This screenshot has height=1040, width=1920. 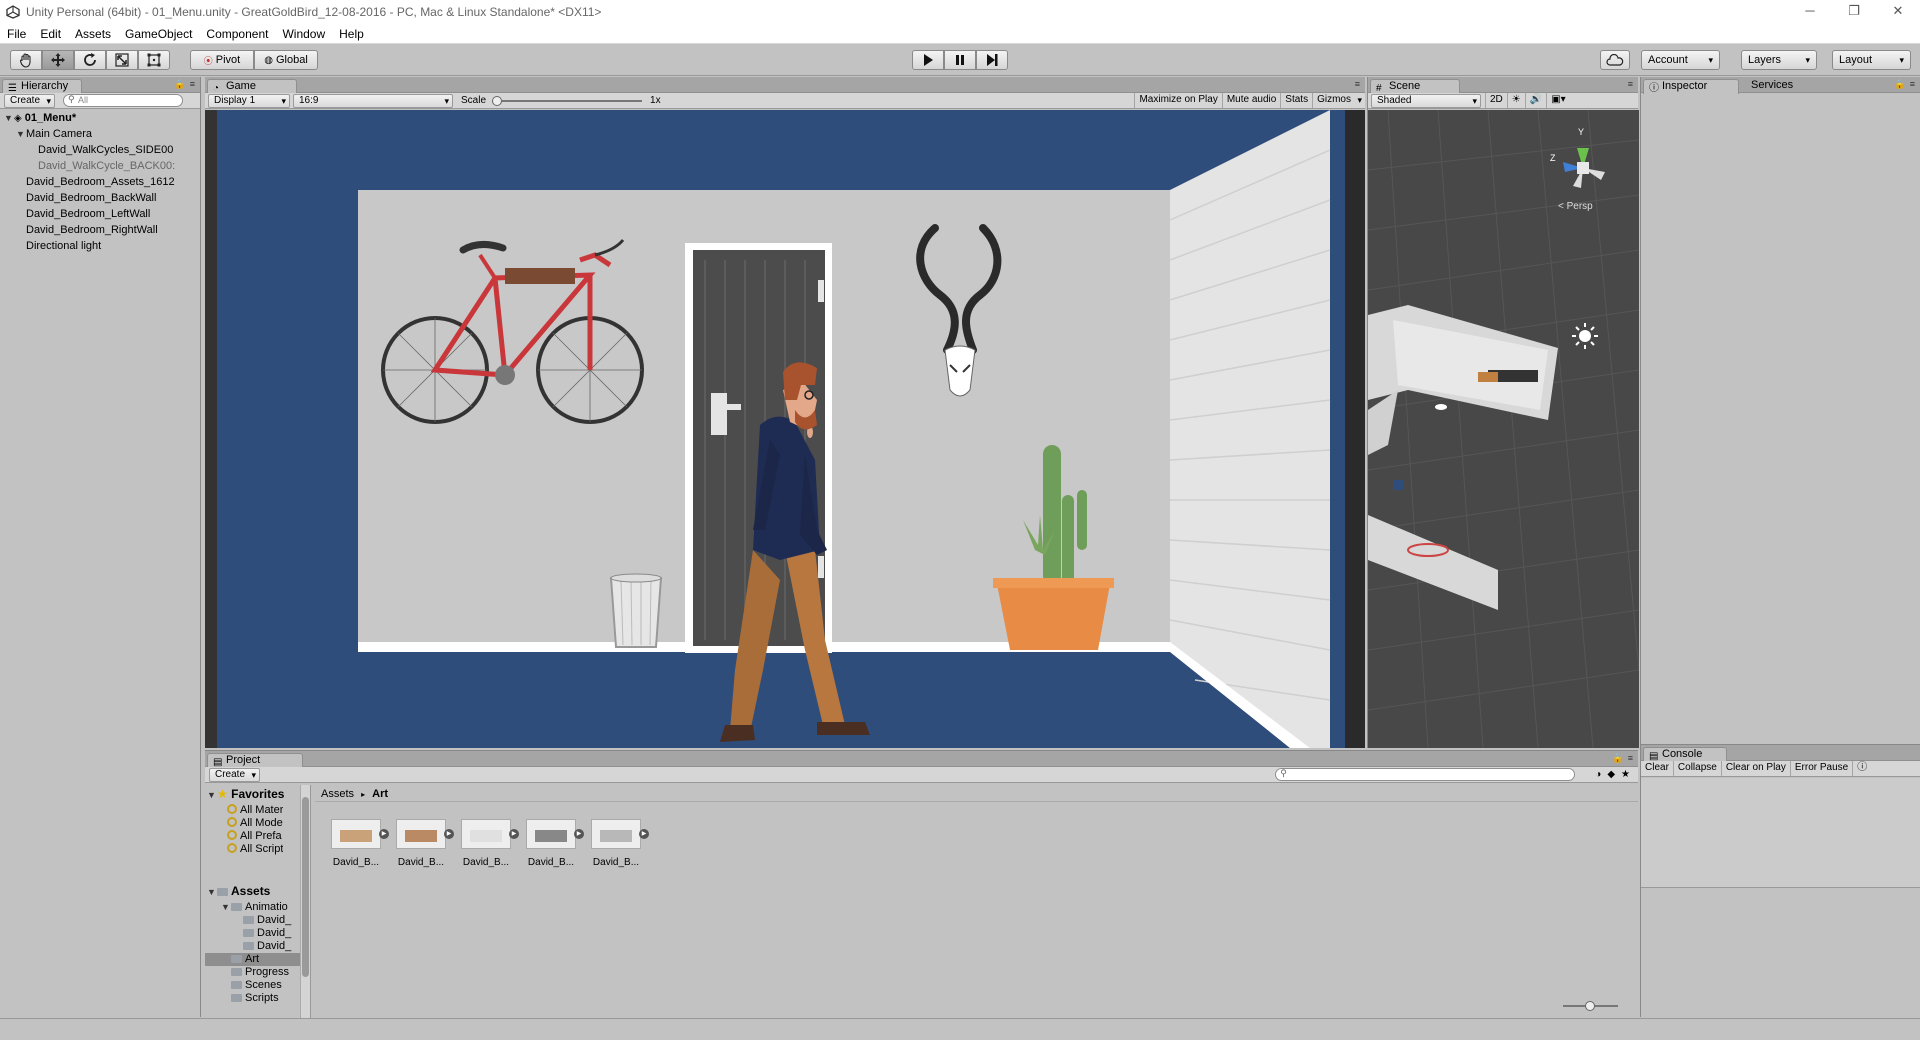 I want to click on orientation-gizmo, so click(x=1584, y=168).